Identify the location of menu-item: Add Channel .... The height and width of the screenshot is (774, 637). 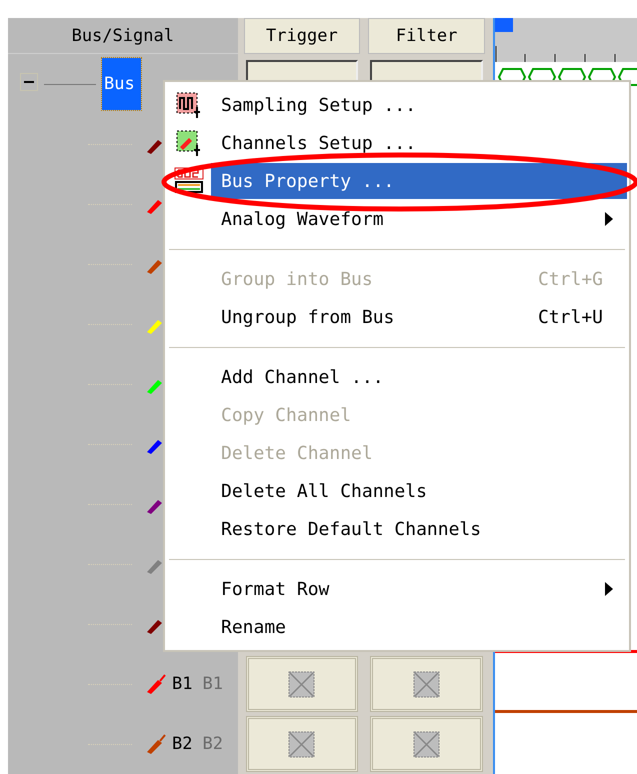
(419, 377).